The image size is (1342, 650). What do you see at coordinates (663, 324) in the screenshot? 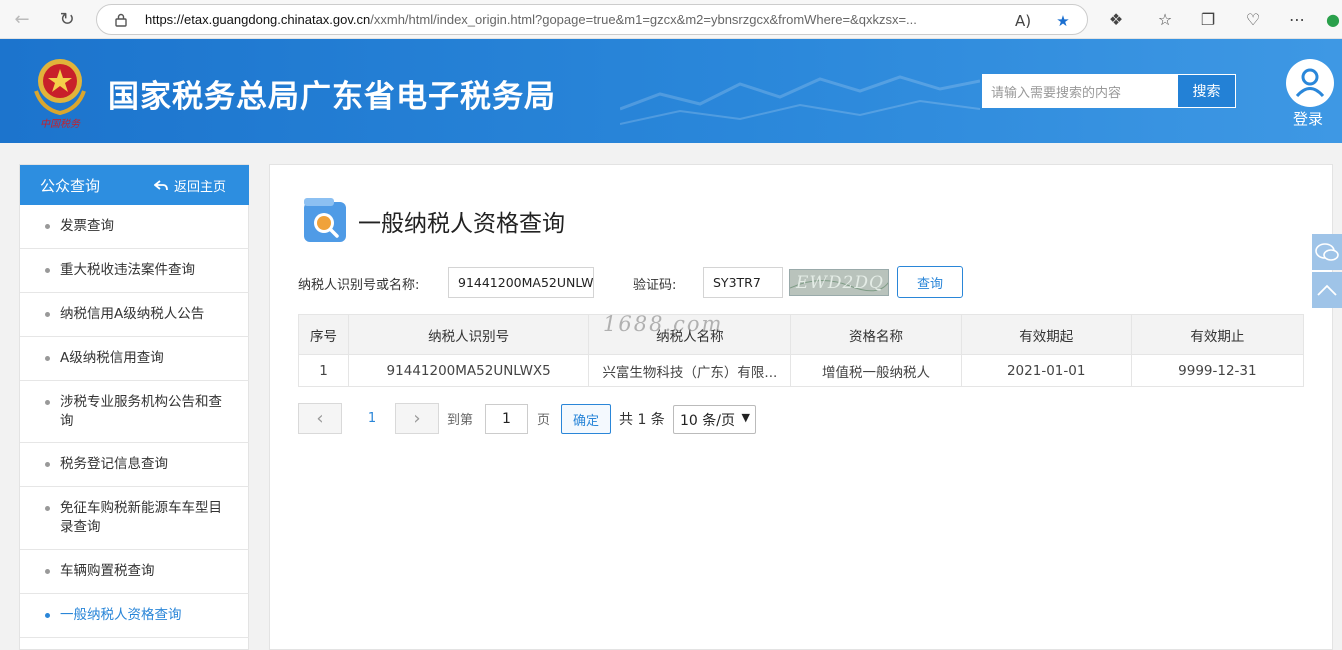
I see `watermark: 1688.com` at bounding box center [663, 324].